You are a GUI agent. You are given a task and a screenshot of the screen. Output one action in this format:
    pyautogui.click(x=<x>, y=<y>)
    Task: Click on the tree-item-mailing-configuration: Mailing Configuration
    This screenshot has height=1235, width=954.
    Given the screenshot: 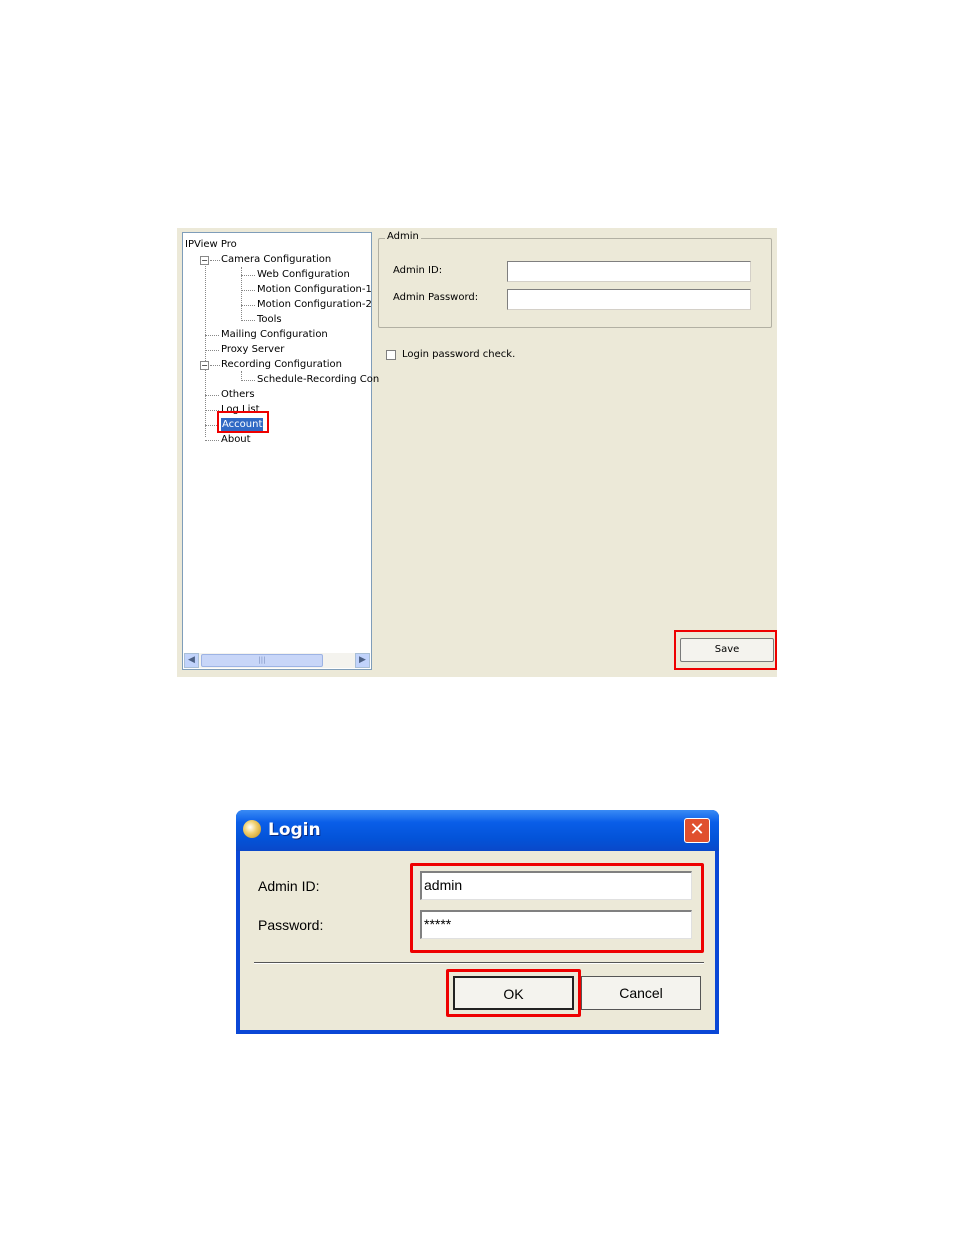 What is the action you would take?
    pyautogui.click(x=274, y=334)
    